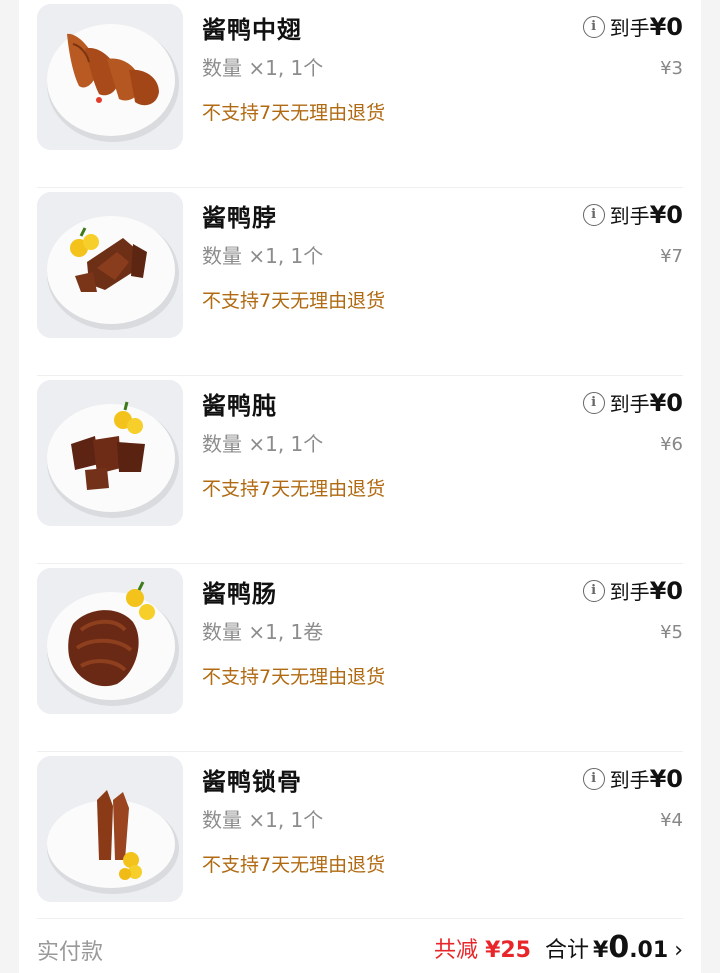 Image resolution: width=720 pixels, height=973 pixels. Describe the element at coordinates (360, 945) in the screenshot. I see `payment-summary: 实付款 共减 ¥25 合计 ¥ 0 .01 ›` at that location.